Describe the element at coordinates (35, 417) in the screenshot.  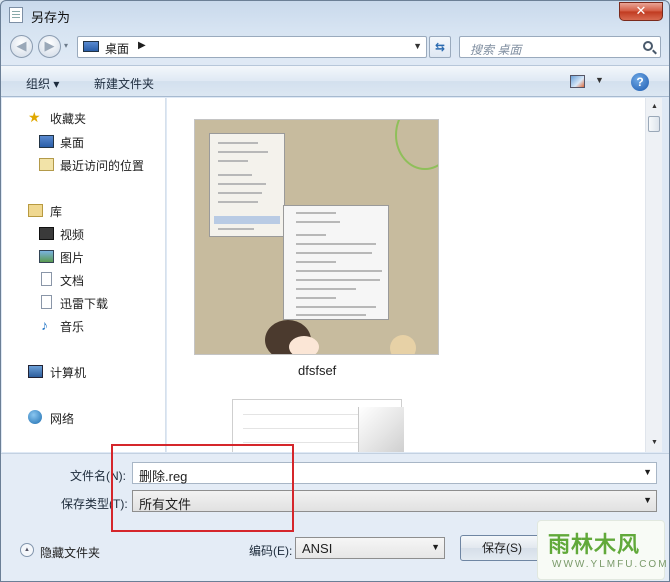
I see `network-globe-icon` at that location.